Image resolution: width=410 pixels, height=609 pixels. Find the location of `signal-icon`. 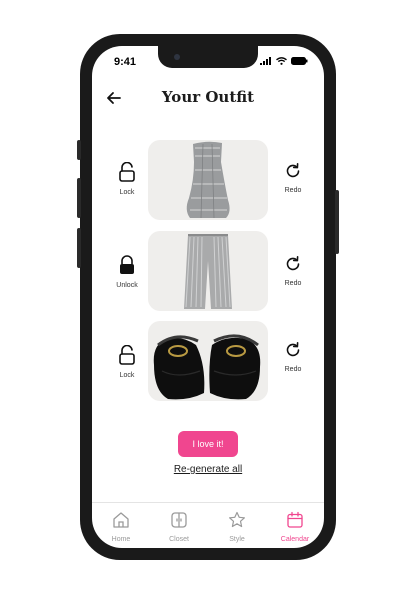

signal-icon is located at coordinates (265, 61).